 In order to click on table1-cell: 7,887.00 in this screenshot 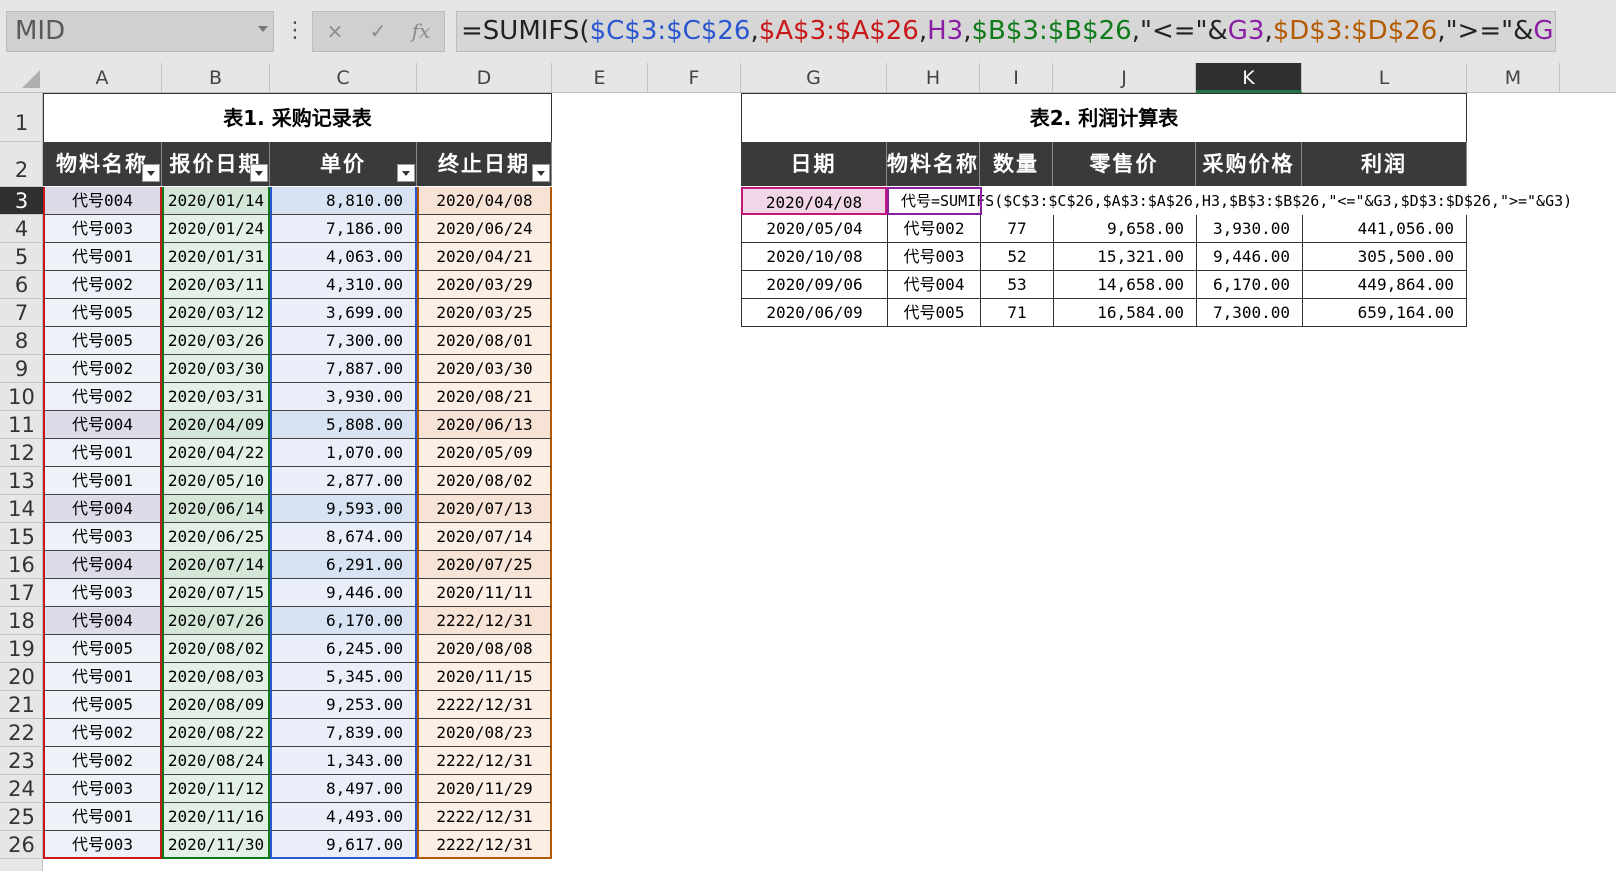, I will do `click(343, 369)`.